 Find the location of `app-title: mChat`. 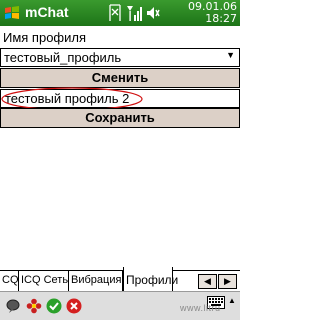

app-title: mChat is located at coordinates (47, 12).